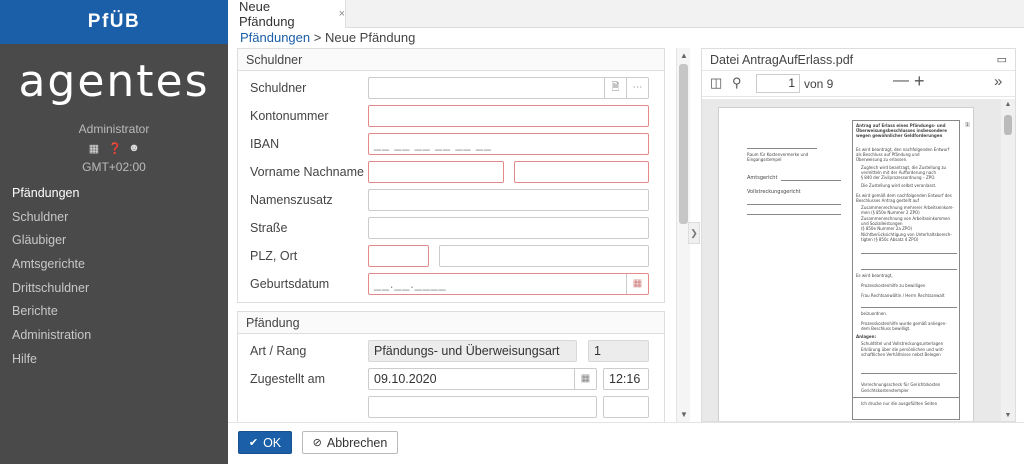 Image resolution: width=1024 pixels, height=464 pixels. What do you see at coordinates (919, 81) in the screenshot?
I see `zoom-in-icon: +` at bounding box center [919, 81].